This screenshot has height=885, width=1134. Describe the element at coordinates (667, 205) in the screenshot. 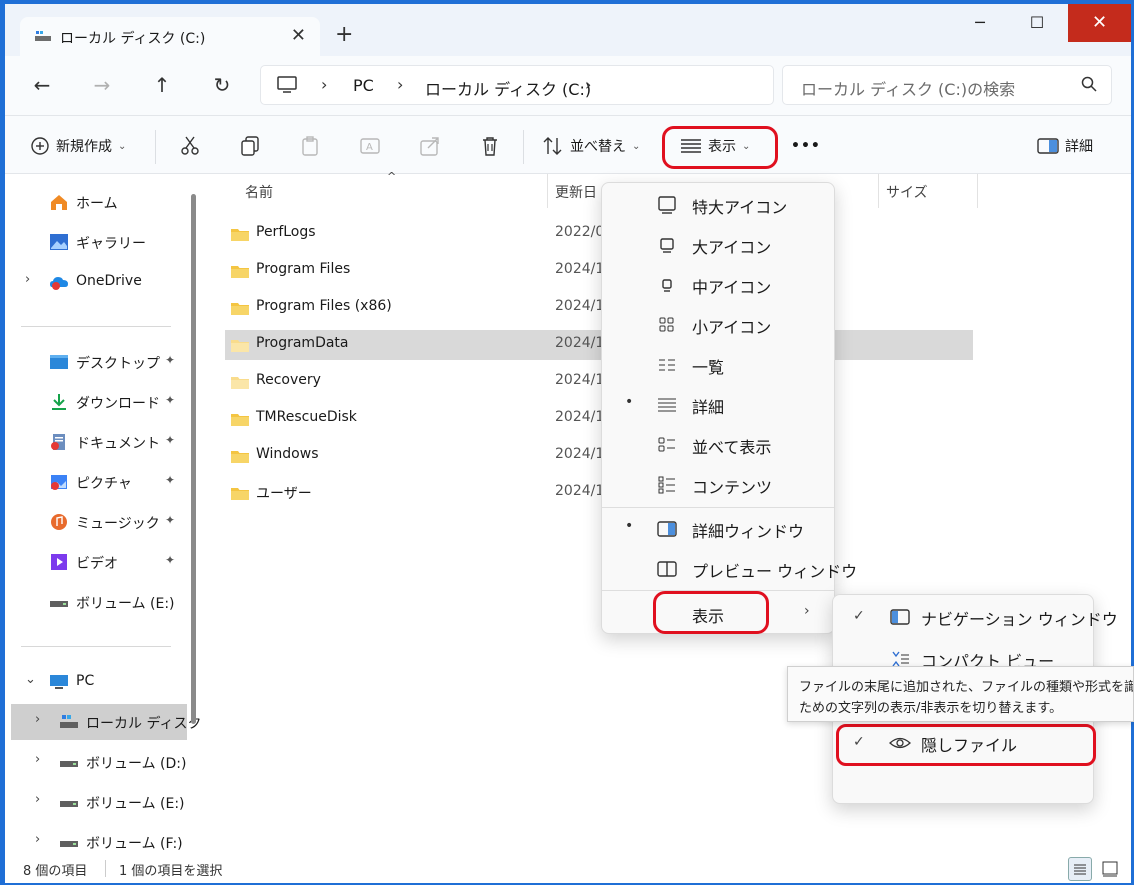

I see `extra-large-icons-icon` at that location.